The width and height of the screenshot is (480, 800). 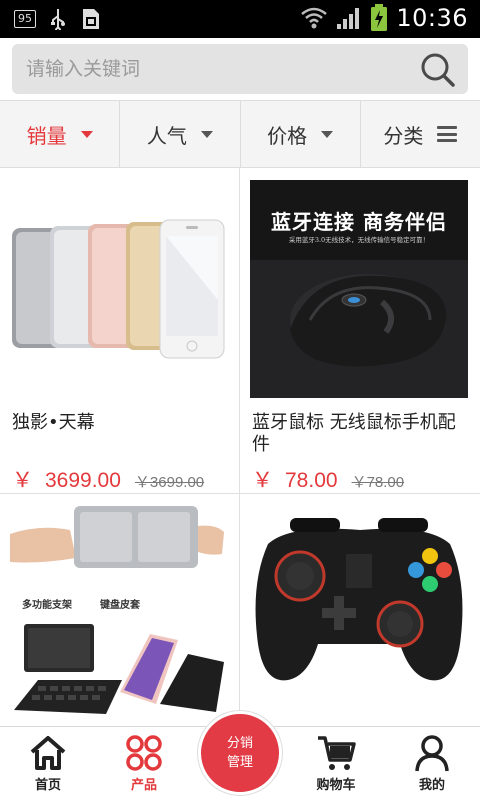 What do you see at coordinates (378, 482) in the screenshot?
I see `original-price: ￥78.00` at bounding box center [378, 482].